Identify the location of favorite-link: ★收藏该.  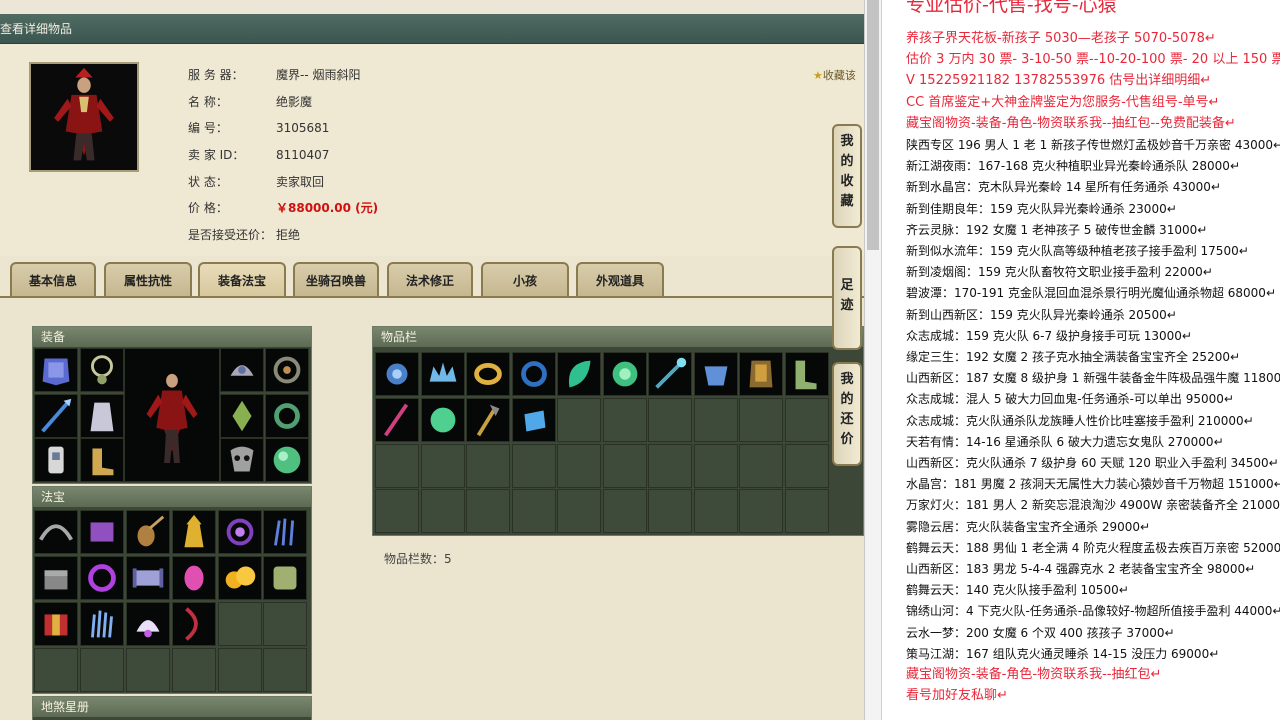
(834, 75).